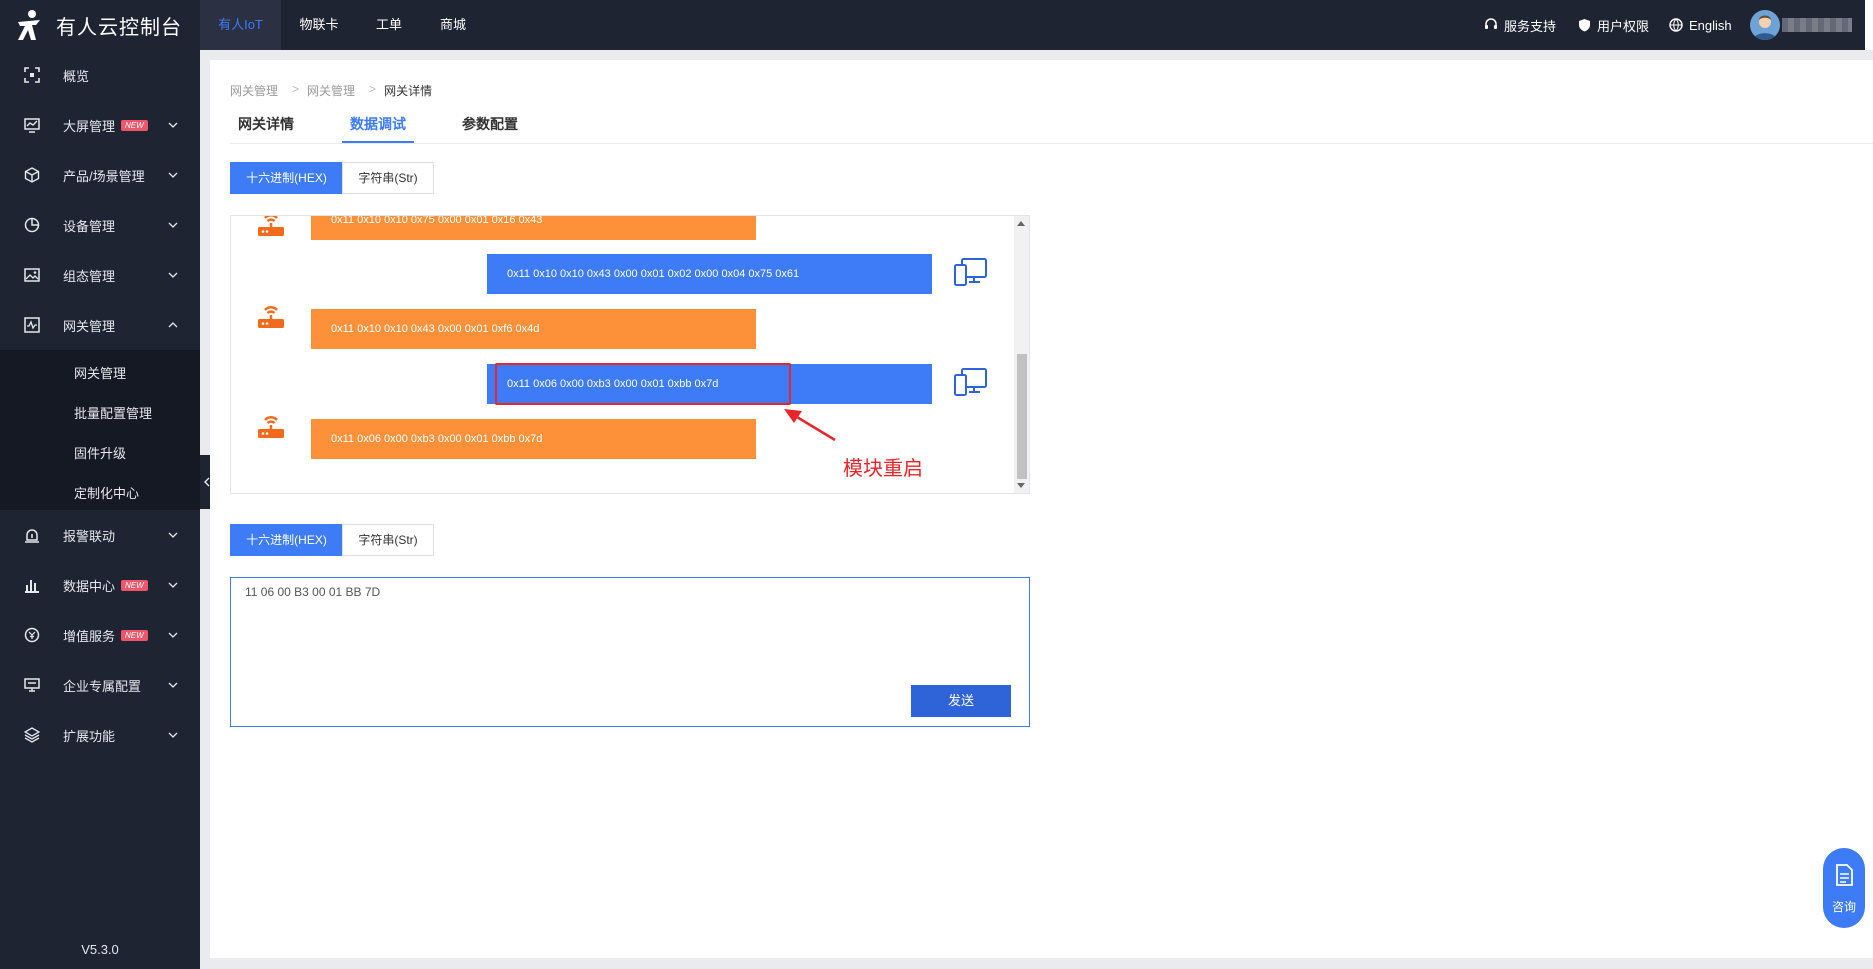  Describe the element at coordinates (100, 949) in the screenshot. I see `app-version: V5.3.0` at that location.